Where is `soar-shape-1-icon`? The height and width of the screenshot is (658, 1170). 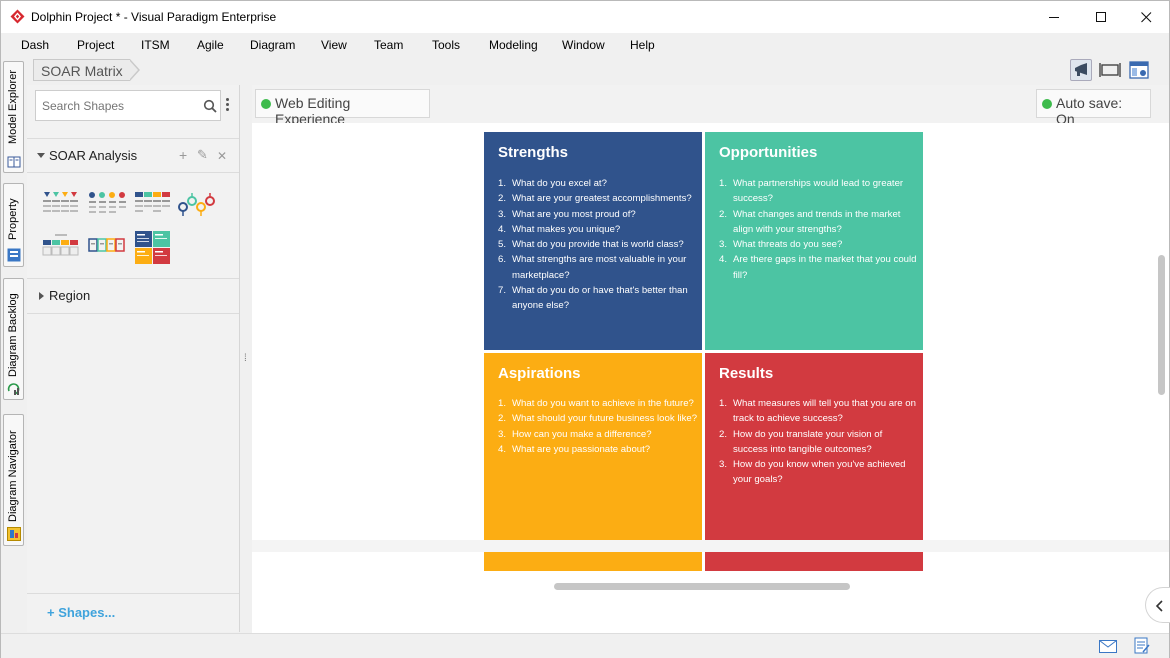 soar-shape-1-icon is located at coordinates (61, 204).